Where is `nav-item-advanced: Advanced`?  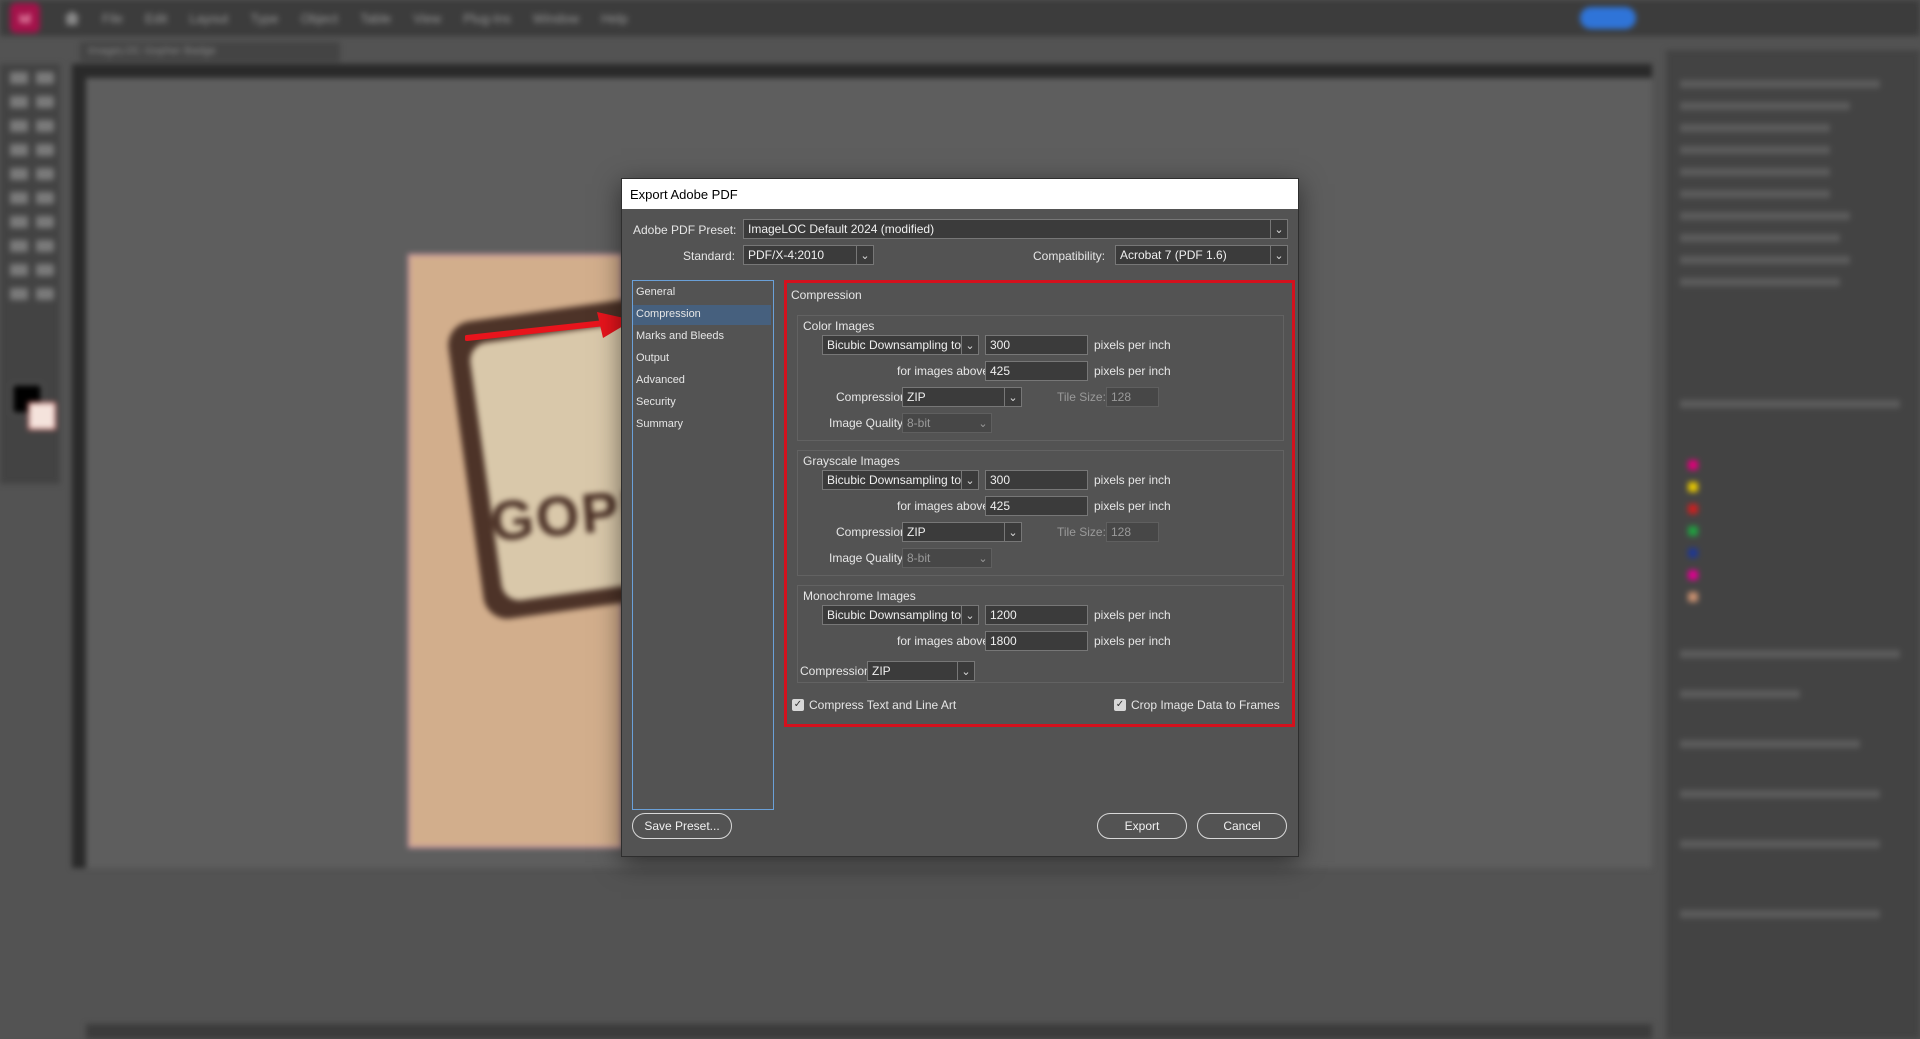 nav-item-advanced: Advanced is located at coordinates (702, 381).